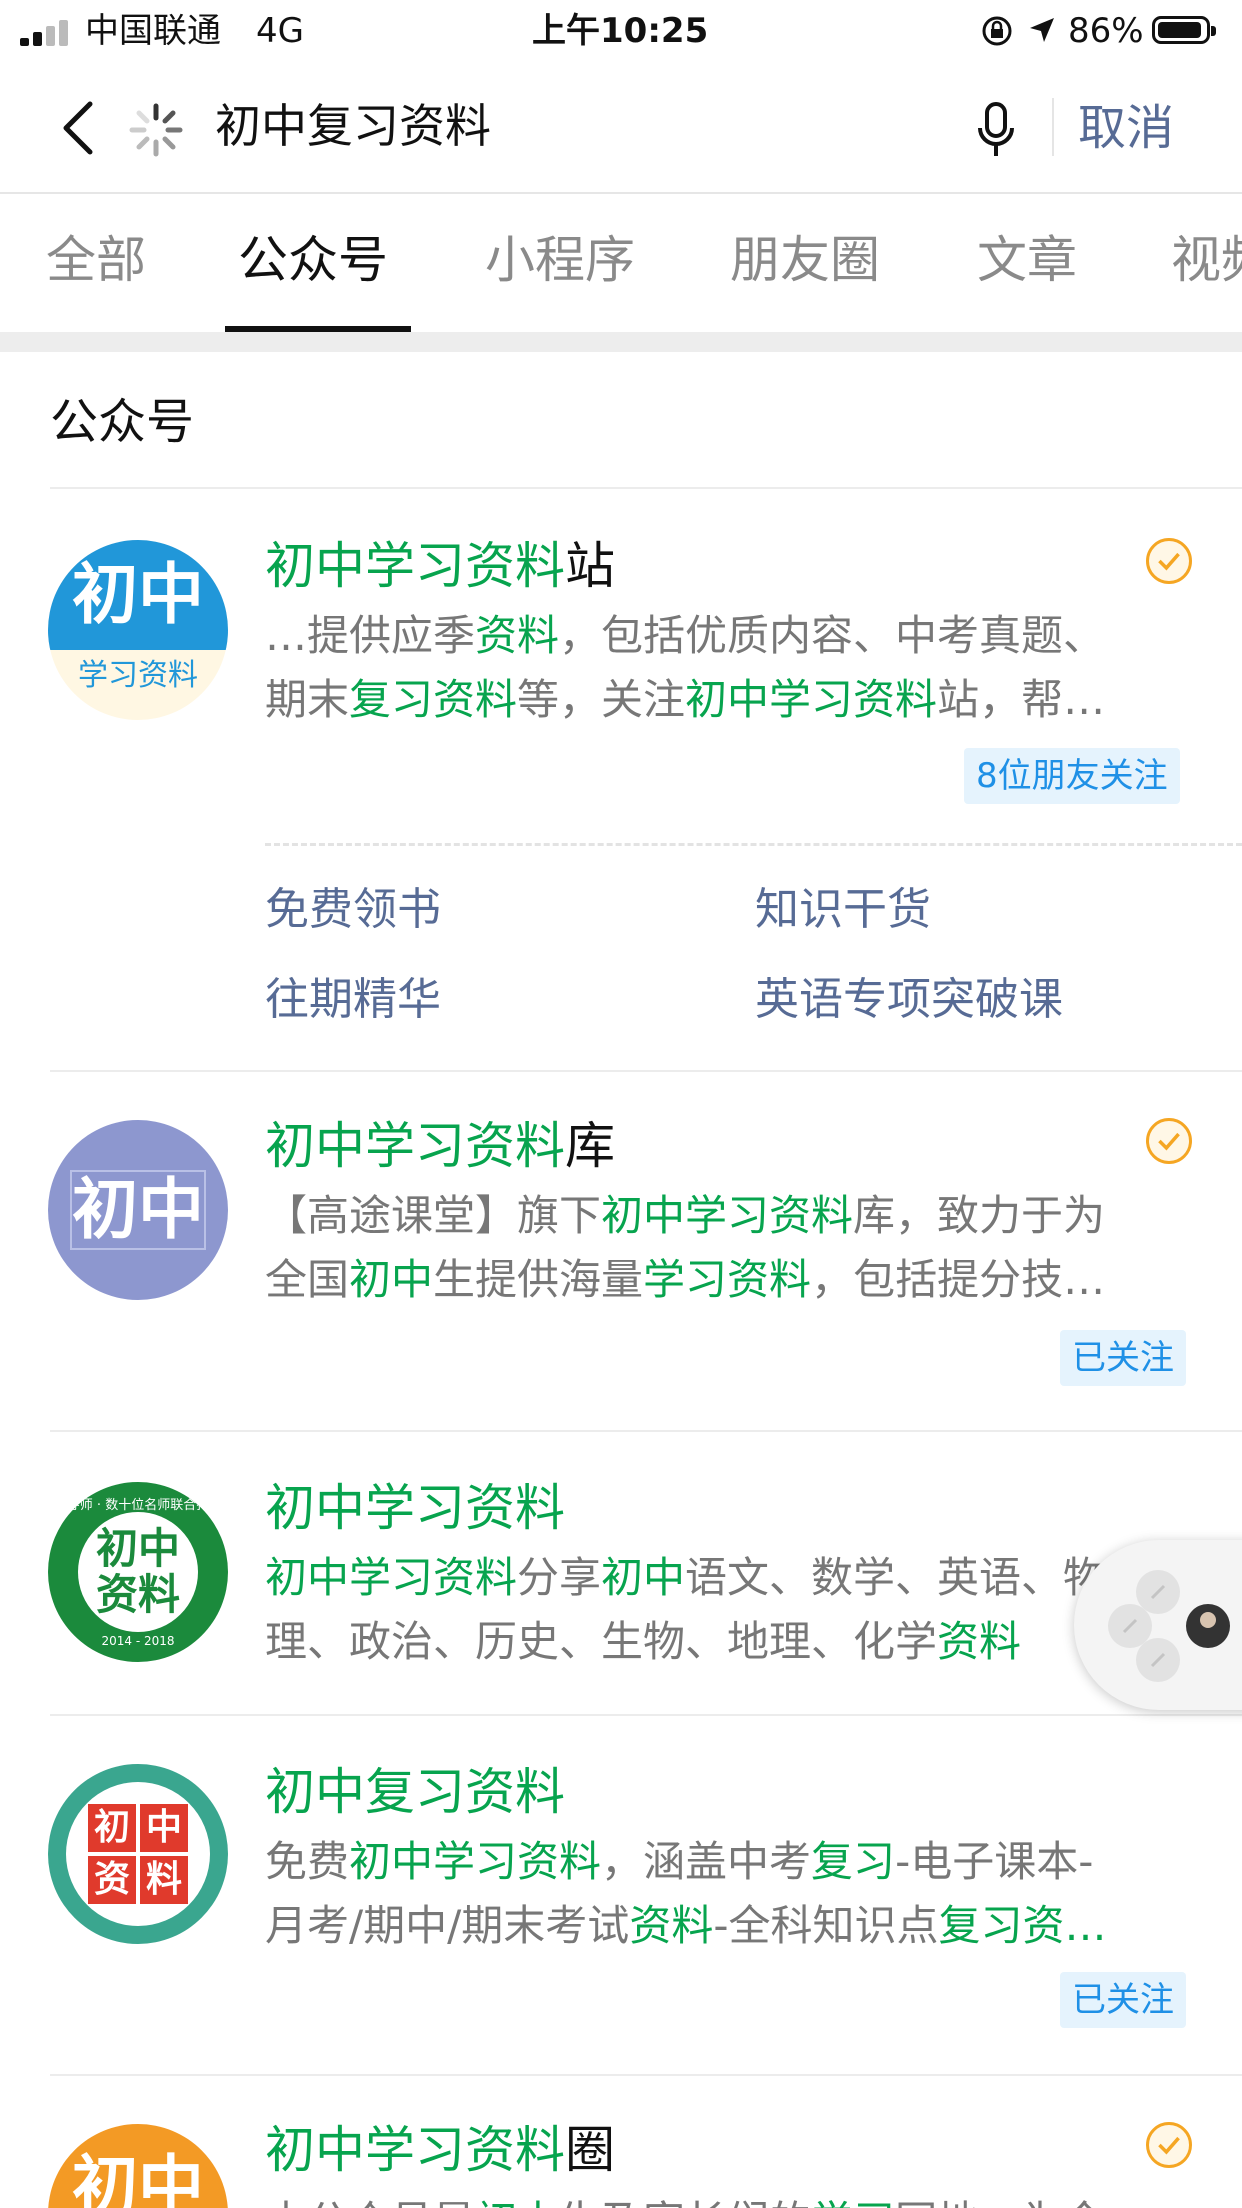 This screenshot has width=1242, height=2208. I want to click on tab-articles: 文章, so click(1027, 260).